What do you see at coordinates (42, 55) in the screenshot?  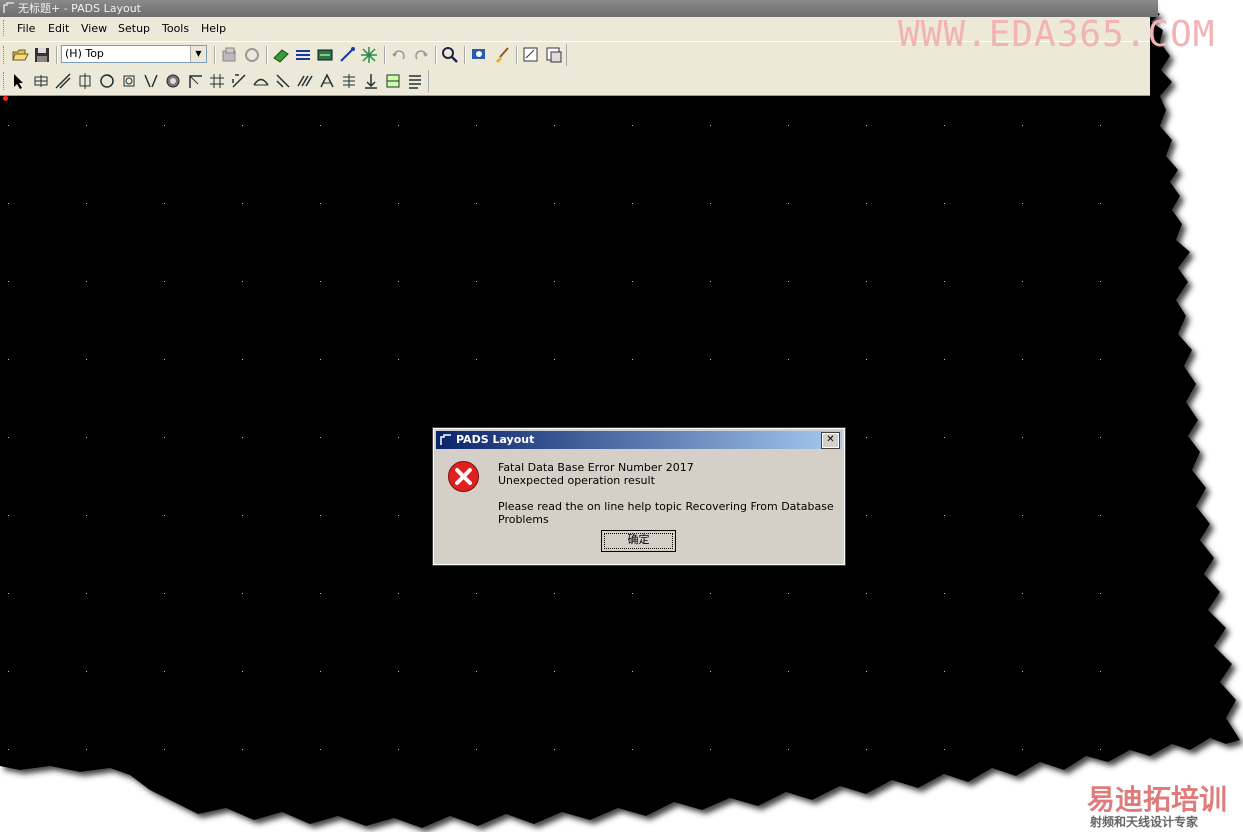 I see `save-icon` at bounding box center [42, 55].